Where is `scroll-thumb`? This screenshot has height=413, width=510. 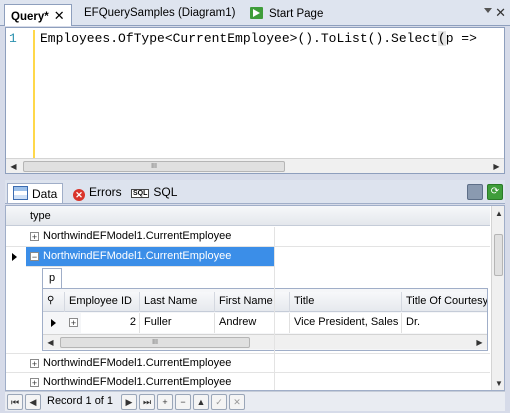 scroll-thumb is located at coordinates (498, 255).